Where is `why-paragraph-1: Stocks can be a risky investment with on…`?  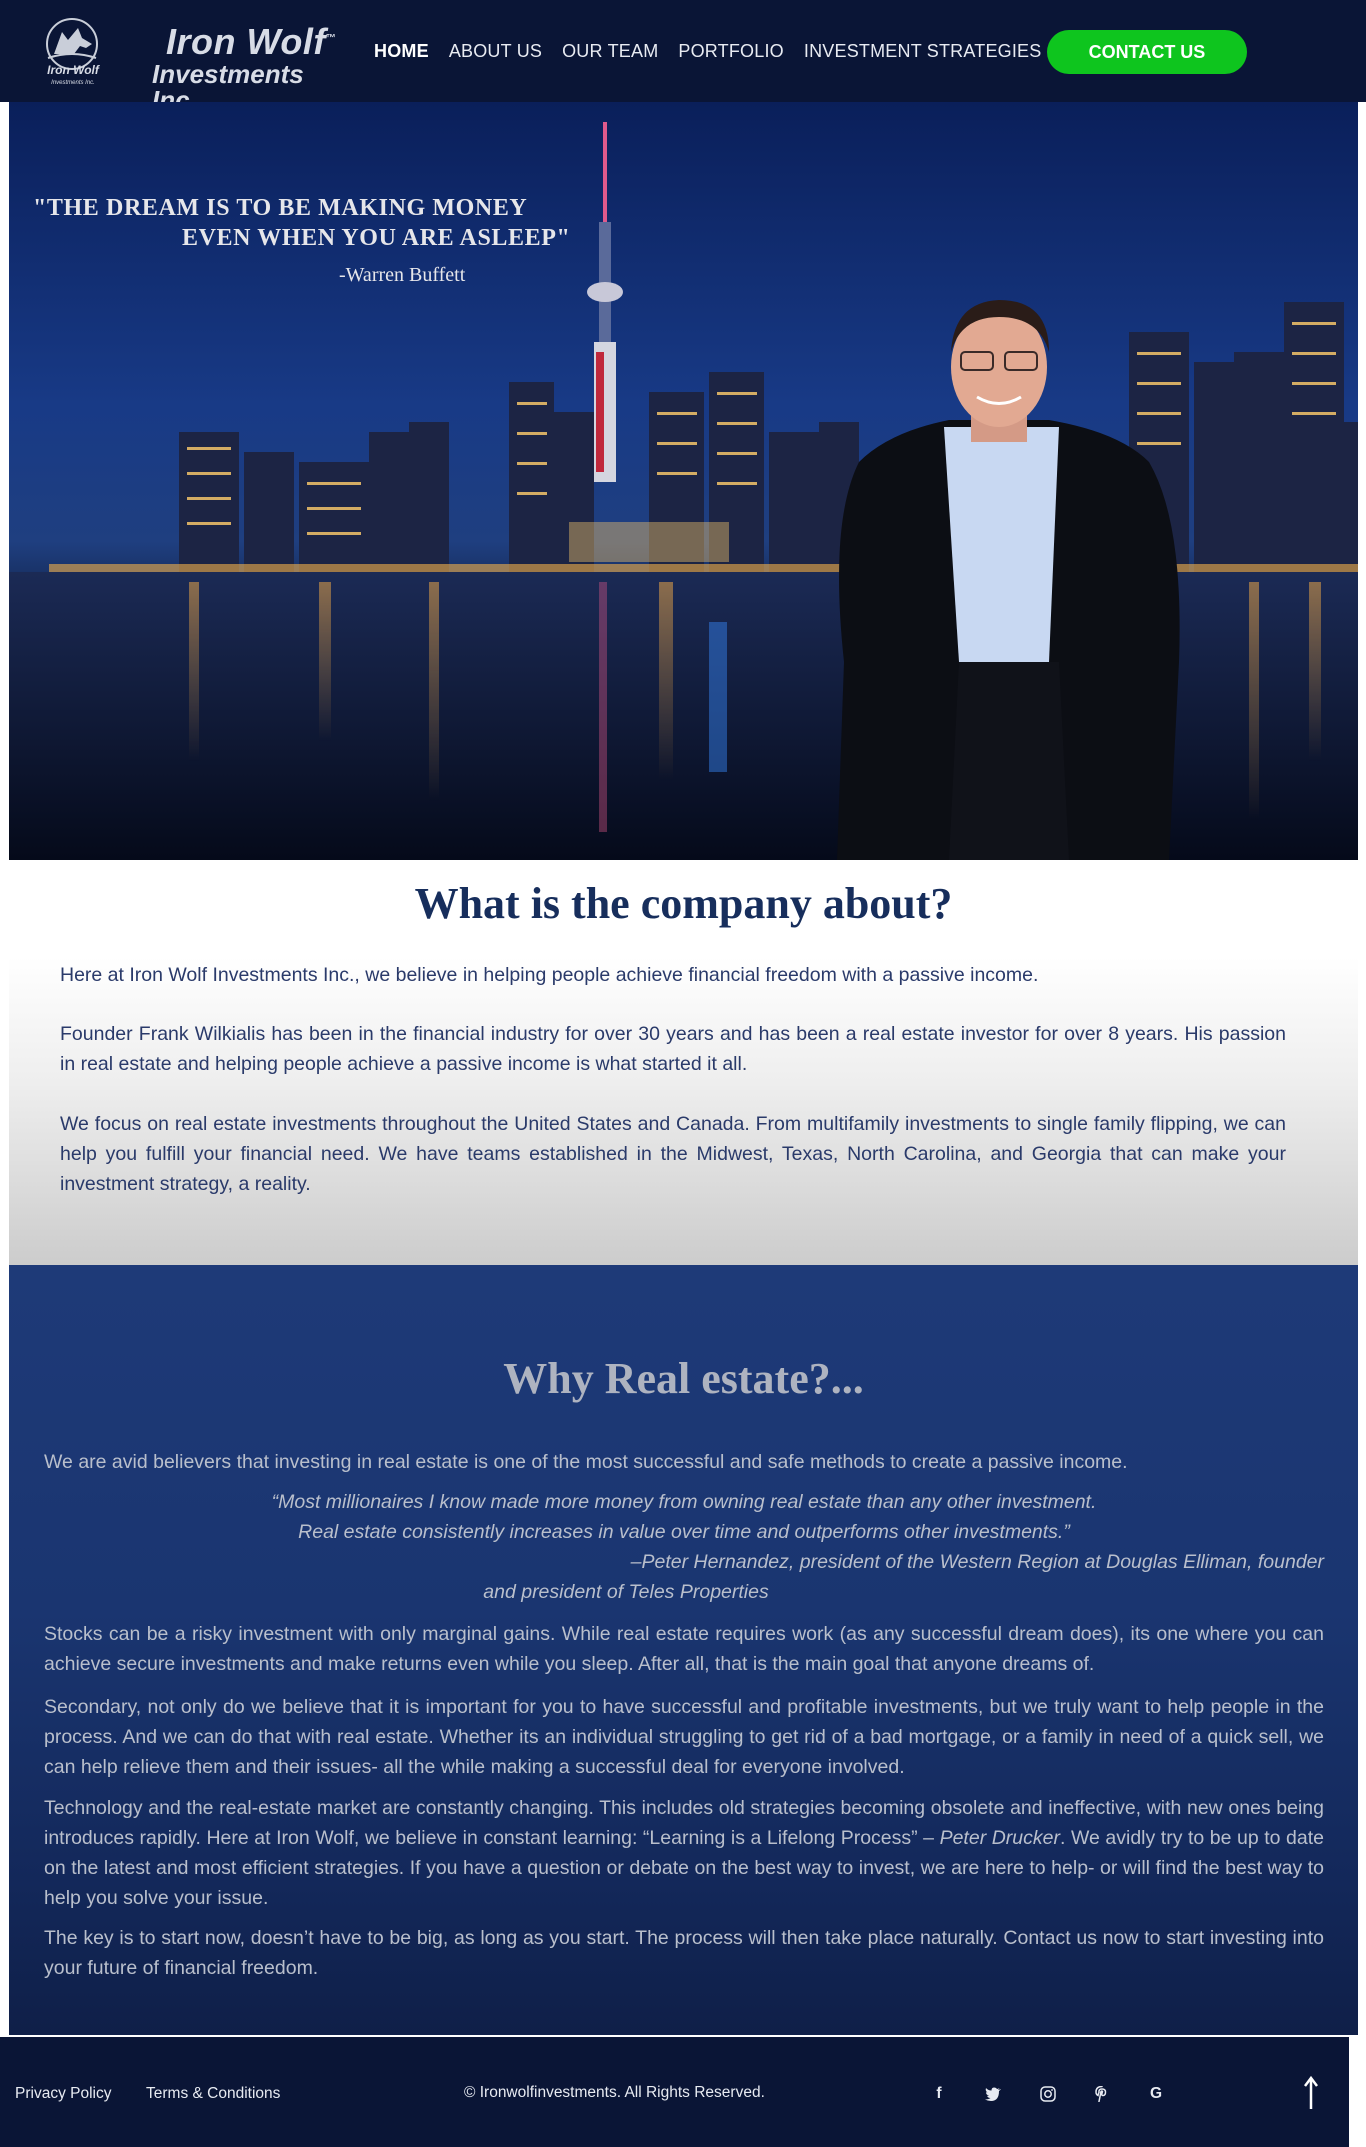 why-paragraph-1: Stocks can be a risky investment with on… is located at coordinates (684, 1649).